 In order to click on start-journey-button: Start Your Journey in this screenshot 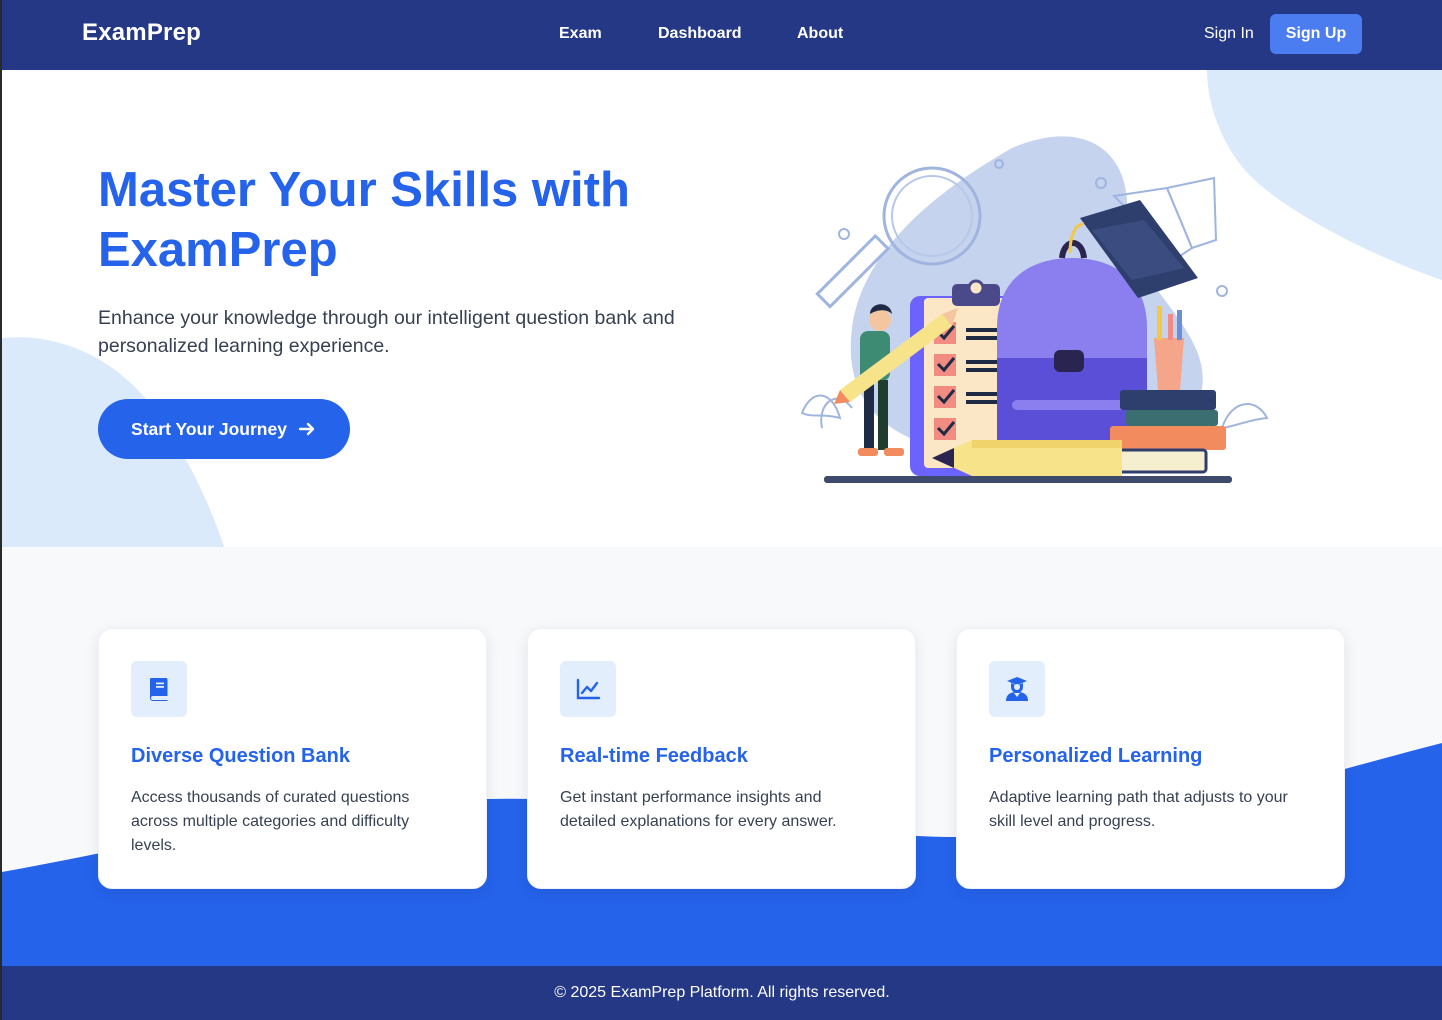, I will do `click(224, 429)`.